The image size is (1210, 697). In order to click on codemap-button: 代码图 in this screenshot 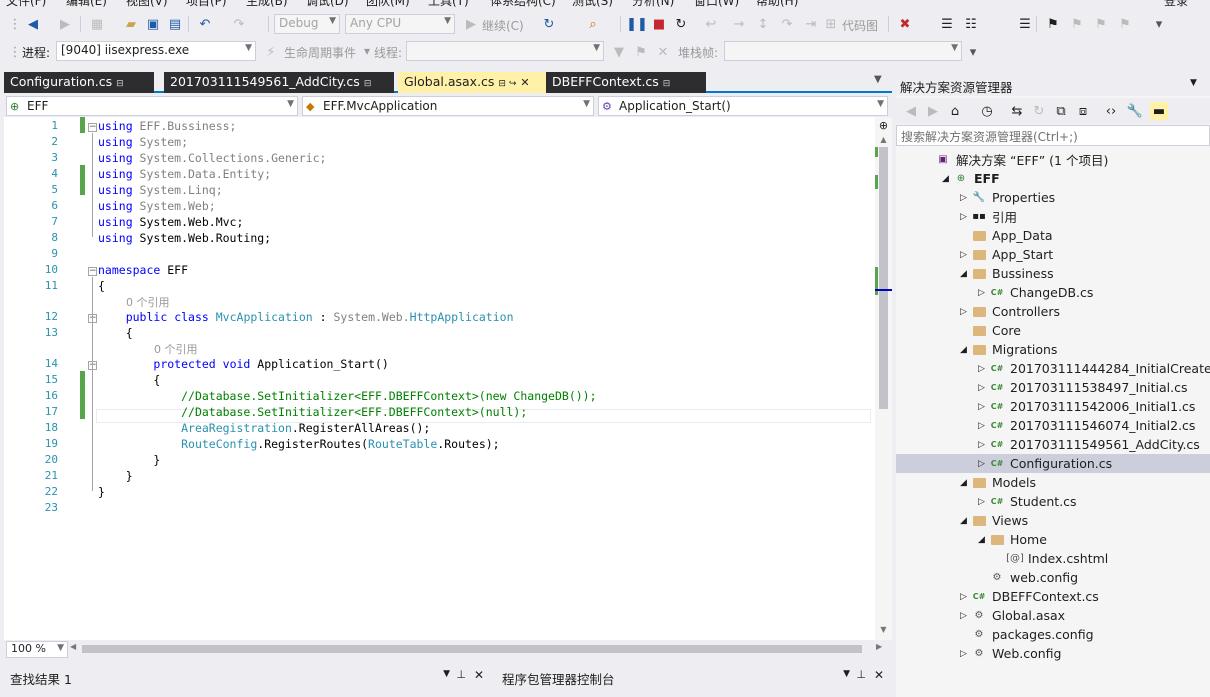, I will do `click(860, 25)`.